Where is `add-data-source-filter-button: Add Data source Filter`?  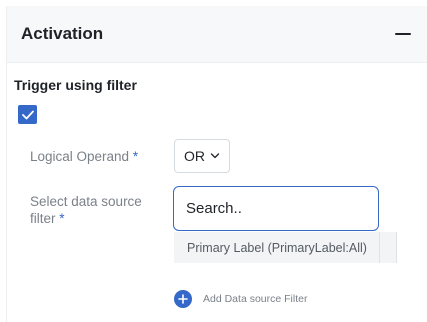 add-data-source-filter-button: Add Data source Filter is located at coordinates (240, 299).